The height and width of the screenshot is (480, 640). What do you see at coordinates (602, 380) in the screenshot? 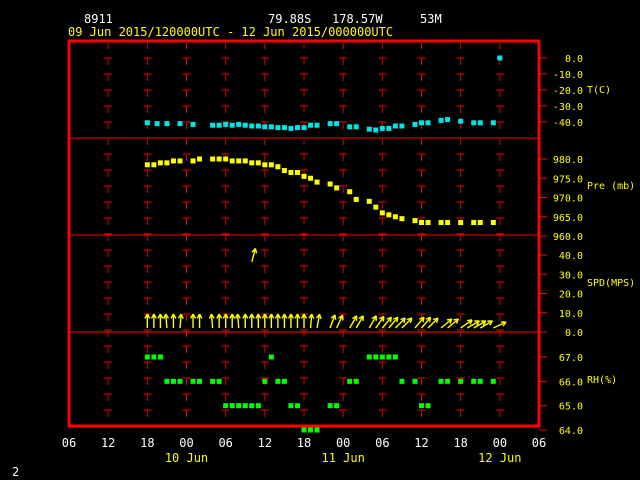
I see `panel-label-humidity: RH(%)` at bounding box center [602, 380].